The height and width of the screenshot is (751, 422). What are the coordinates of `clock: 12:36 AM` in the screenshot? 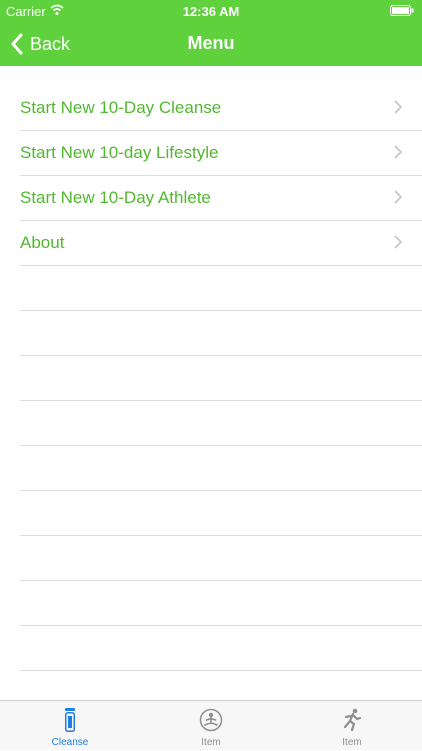 It's located at (211, 11).